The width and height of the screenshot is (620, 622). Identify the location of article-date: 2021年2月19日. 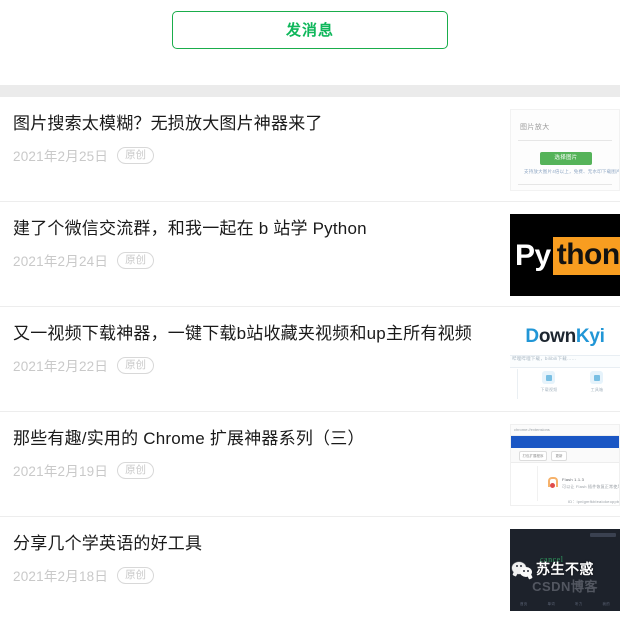
(61, 471).